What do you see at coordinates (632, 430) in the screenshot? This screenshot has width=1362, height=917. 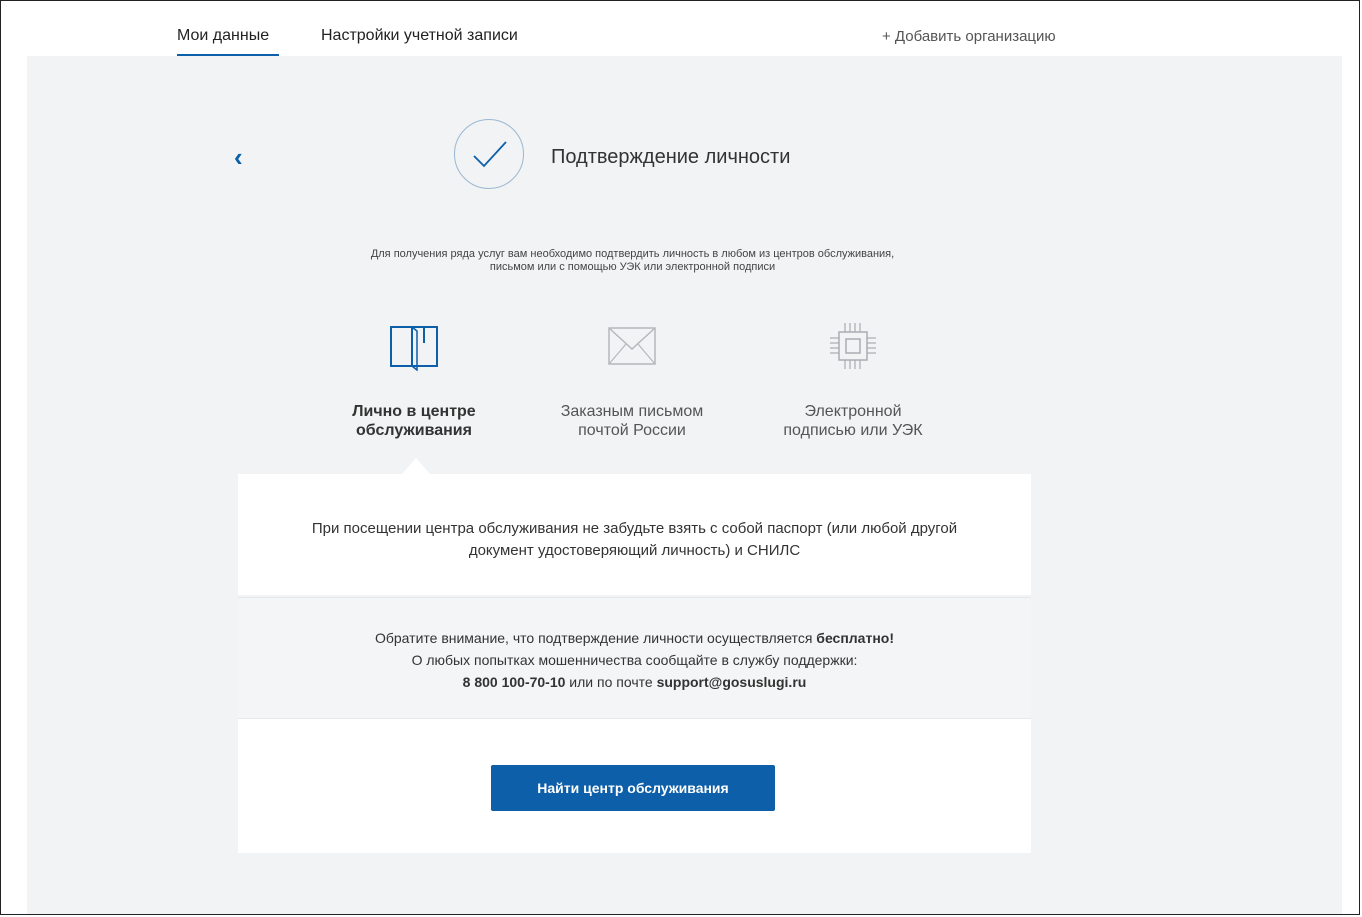 I see `method-letter-line-2: почтой России` at bounding box center [632, 430].